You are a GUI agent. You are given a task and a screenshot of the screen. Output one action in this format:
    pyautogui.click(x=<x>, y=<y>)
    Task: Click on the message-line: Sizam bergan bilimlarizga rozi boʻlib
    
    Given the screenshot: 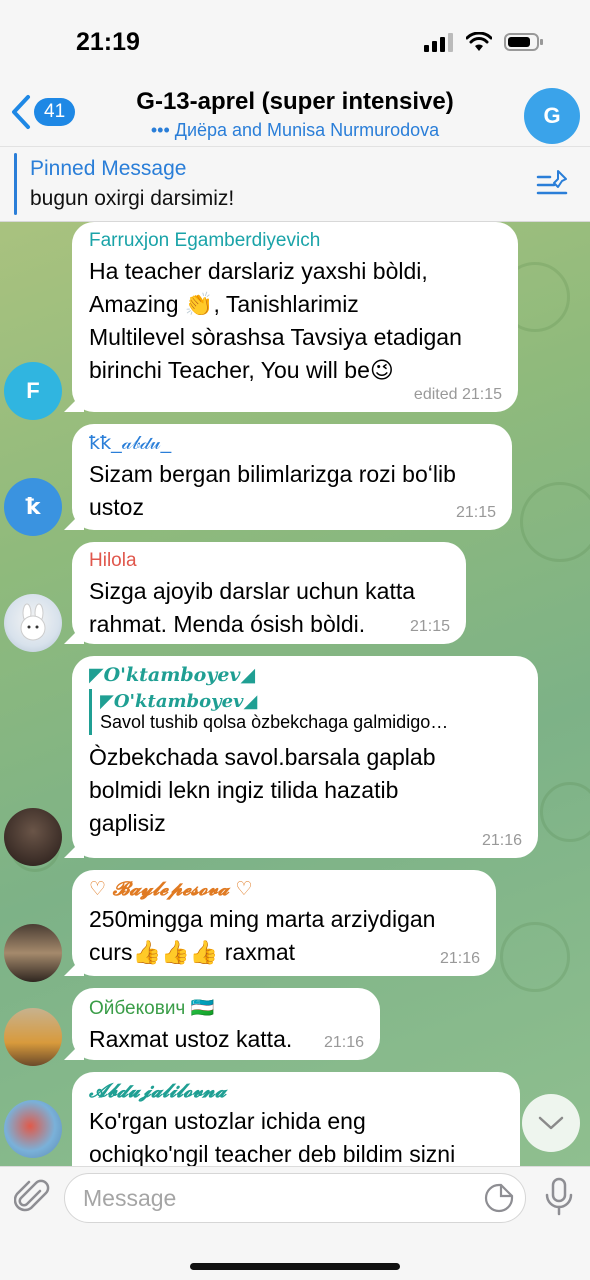 What is the action you would take?
    pyautogui.click(x=272, y=474)
    